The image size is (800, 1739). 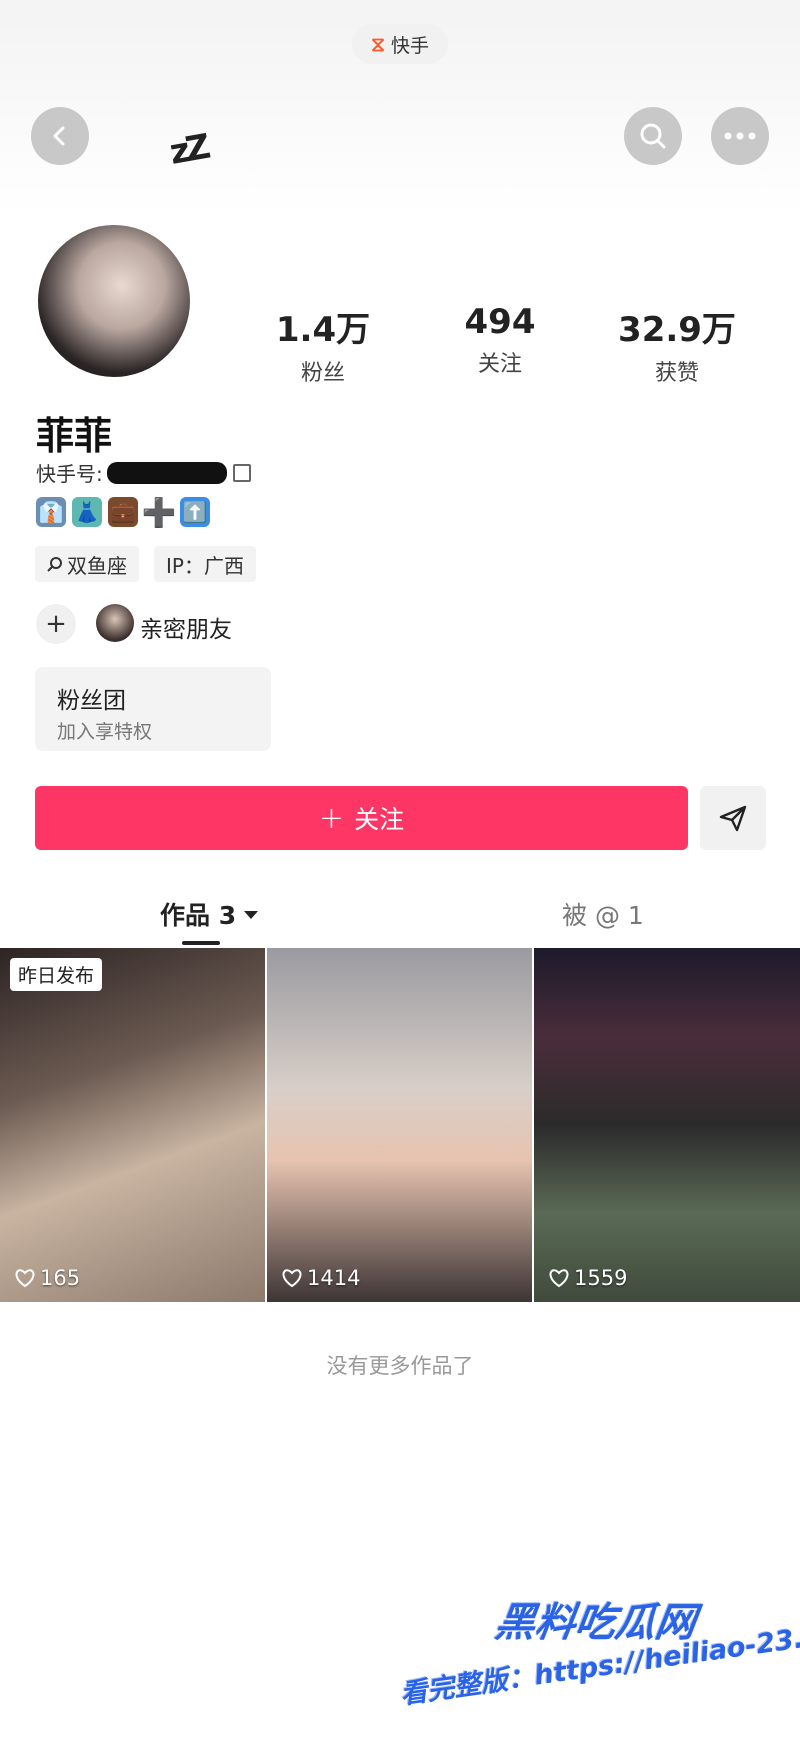 What do you see at coordinates (153, 709) in the screenshot?
I see `fan-group-card: 粉丝团 加入享特权` at bounding box center [153, 709].